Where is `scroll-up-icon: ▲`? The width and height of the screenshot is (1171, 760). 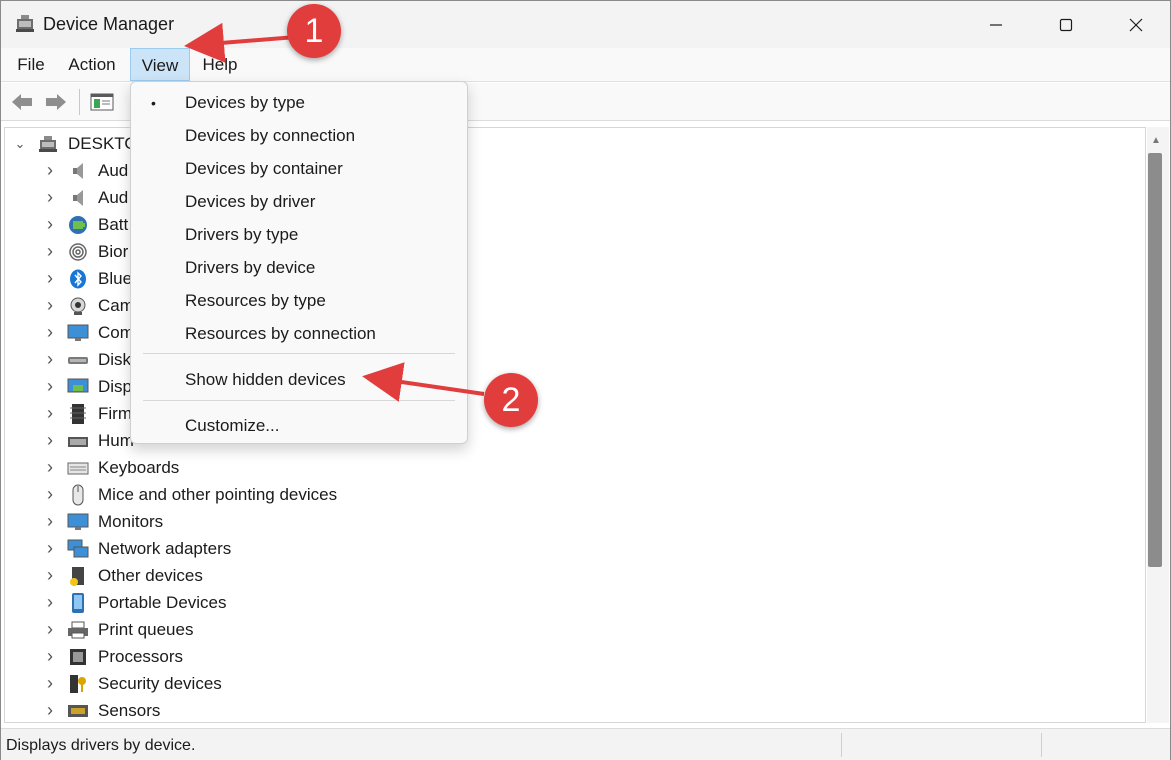 scroll-up-icon: ▲ is located at coordinates (1156, 140).